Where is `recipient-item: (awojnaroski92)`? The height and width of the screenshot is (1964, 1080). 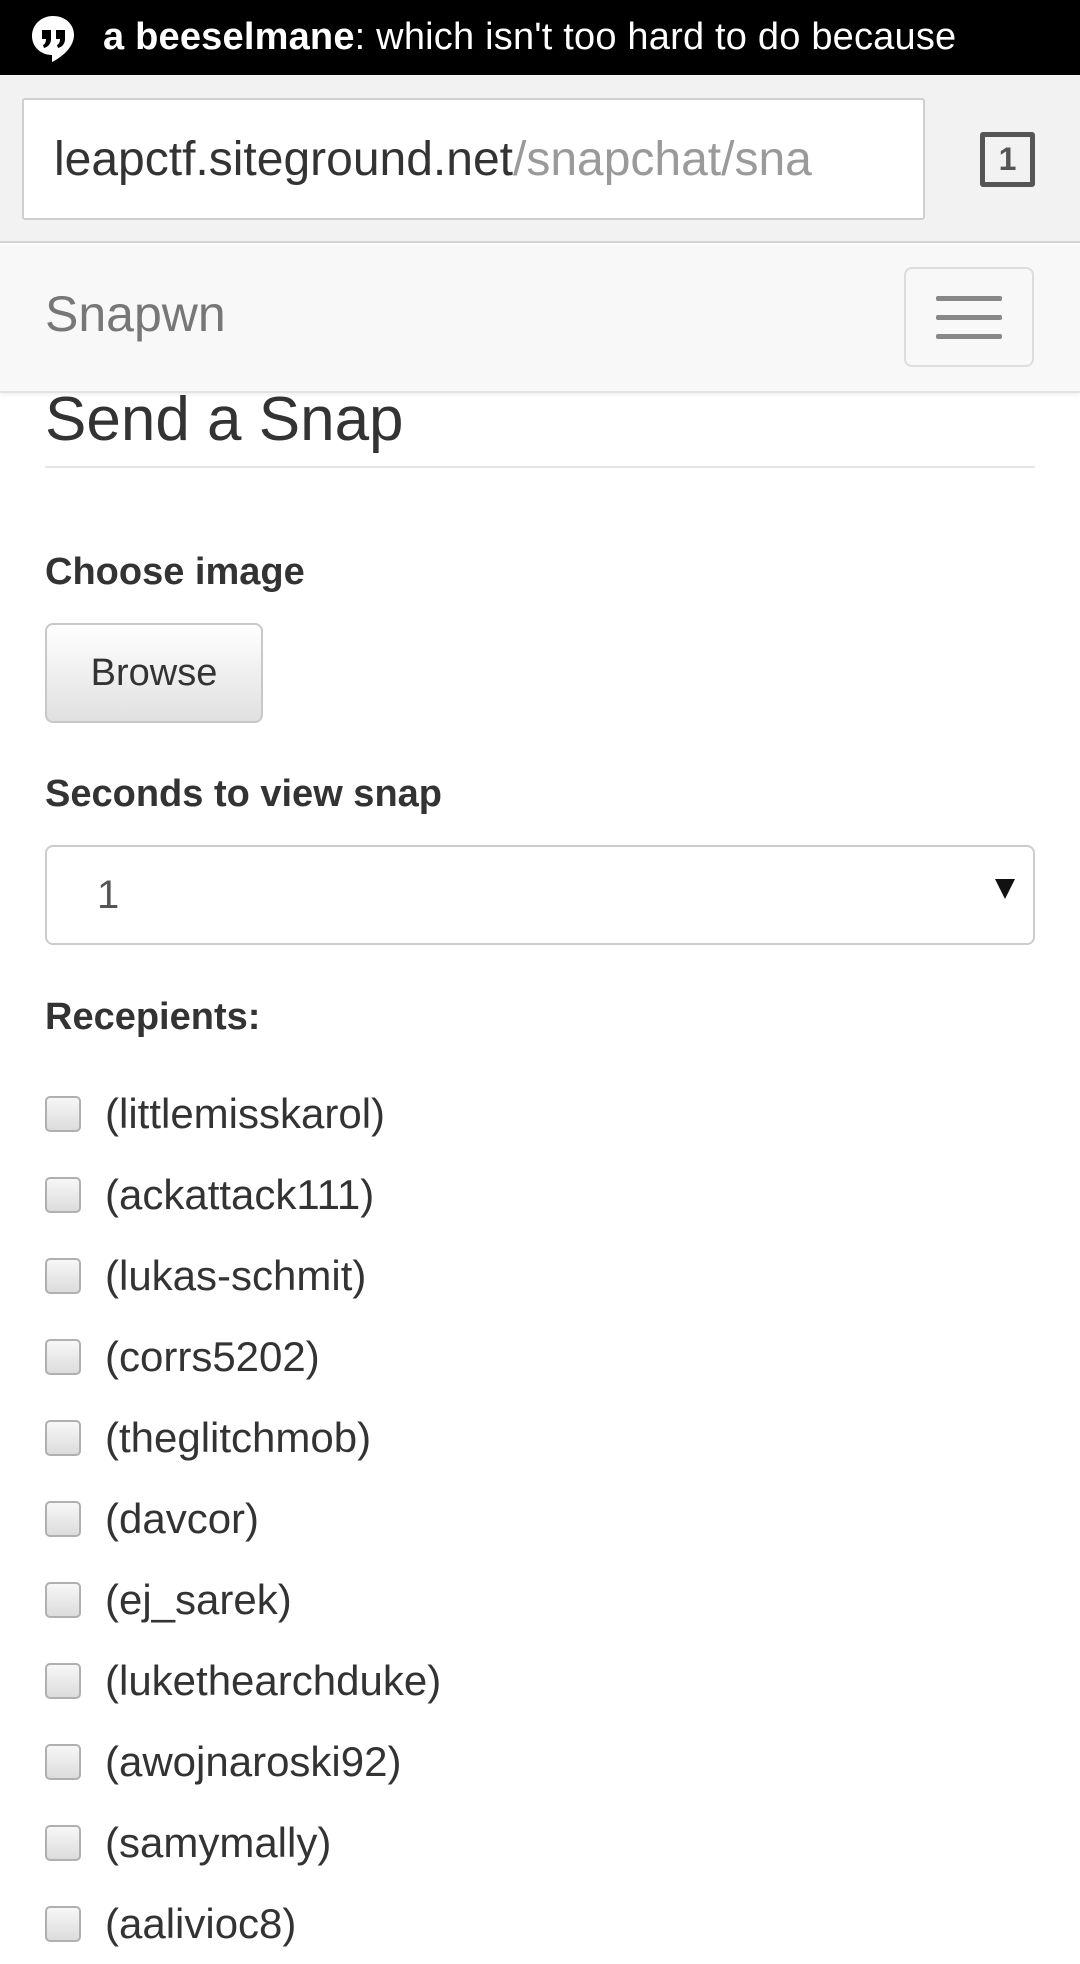
recipient-item: (awojnaroski92) is located at coordinates (540, 1761).